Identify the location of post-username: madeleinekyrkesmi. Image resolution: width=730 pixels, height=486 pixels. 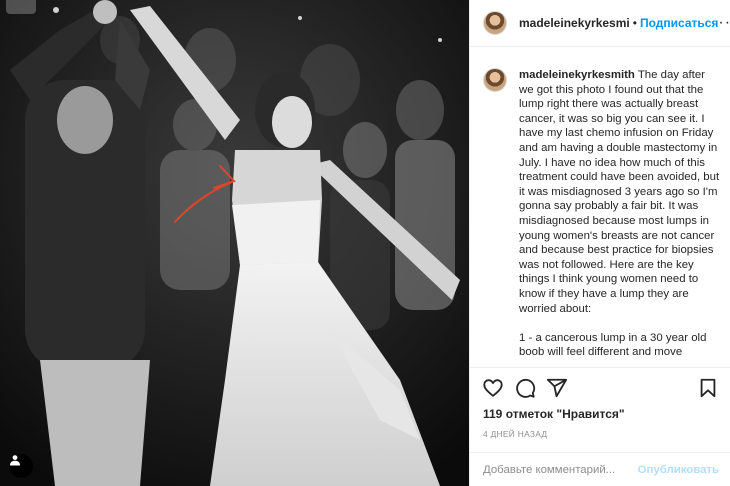
(574, 23).